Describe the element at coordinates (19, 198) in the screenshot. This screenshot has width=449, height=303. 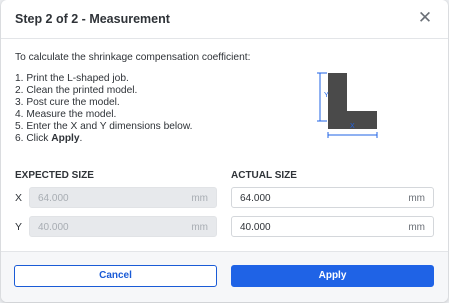
I see `row-label-x: X` at that location.